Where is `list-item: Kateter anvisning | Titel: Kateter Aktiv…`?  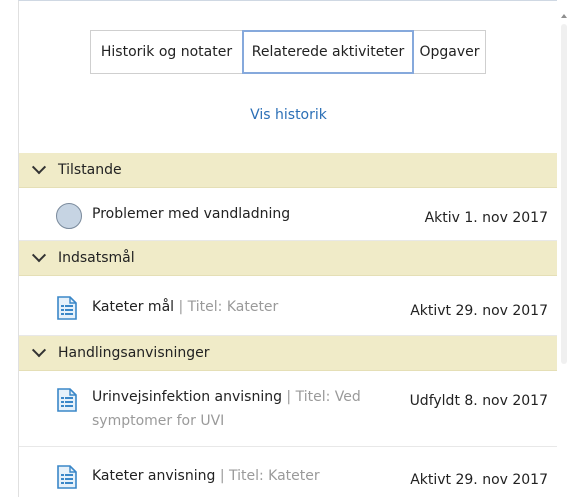 list-item: Kateter anvisning | Titel: Kateter Aktiv… is located at coordinates (288, 472).